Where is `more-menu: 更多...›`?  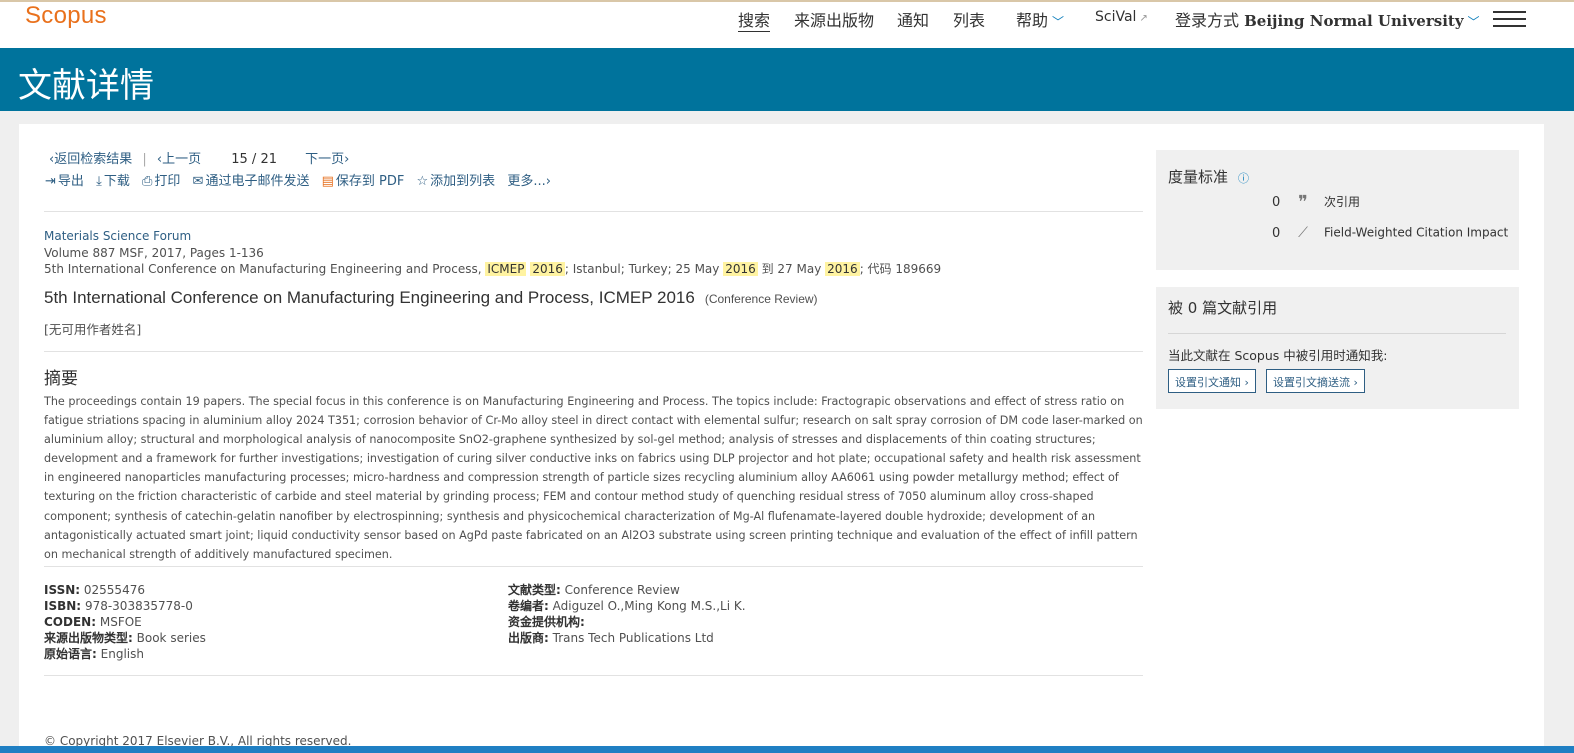 more-menu: 更多...› is located at coordinates (529, 179).